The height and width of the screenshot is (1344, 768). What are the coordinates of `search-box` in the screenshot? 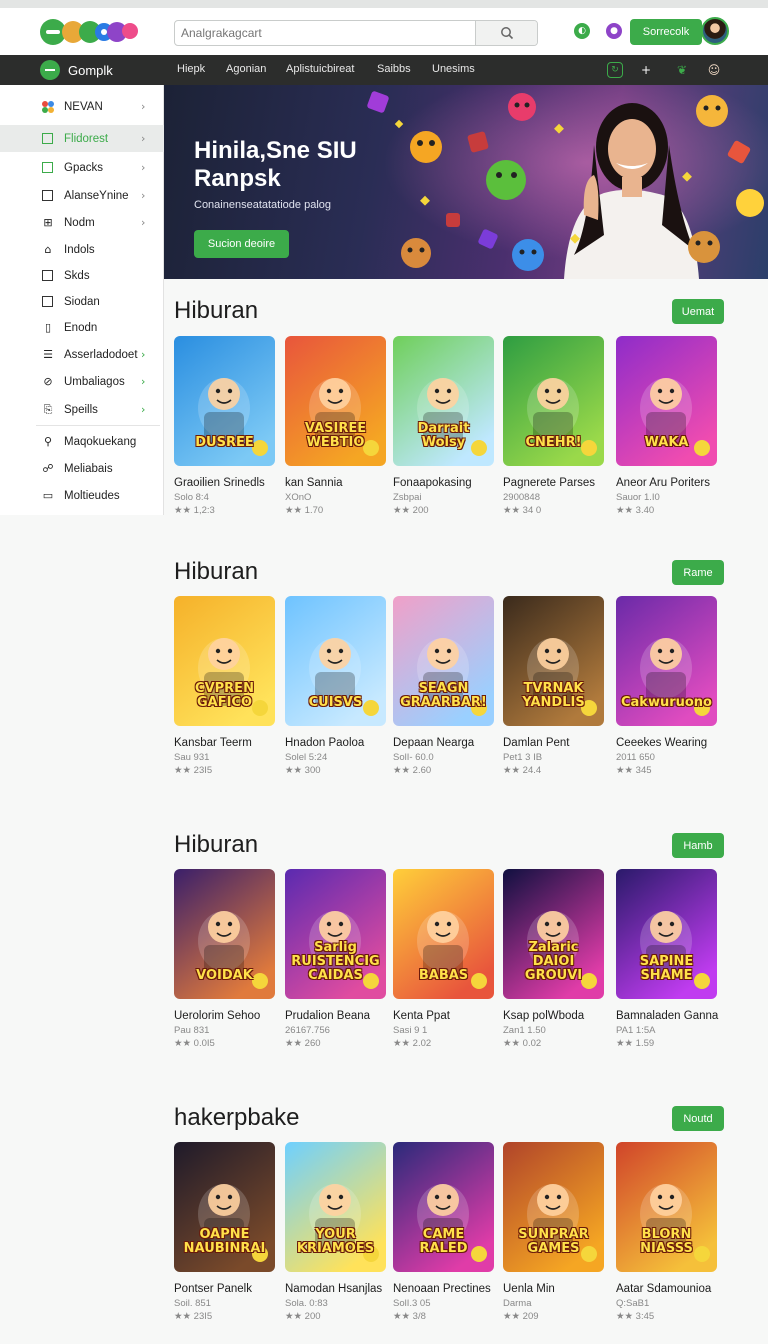 It's located at (356, 33).